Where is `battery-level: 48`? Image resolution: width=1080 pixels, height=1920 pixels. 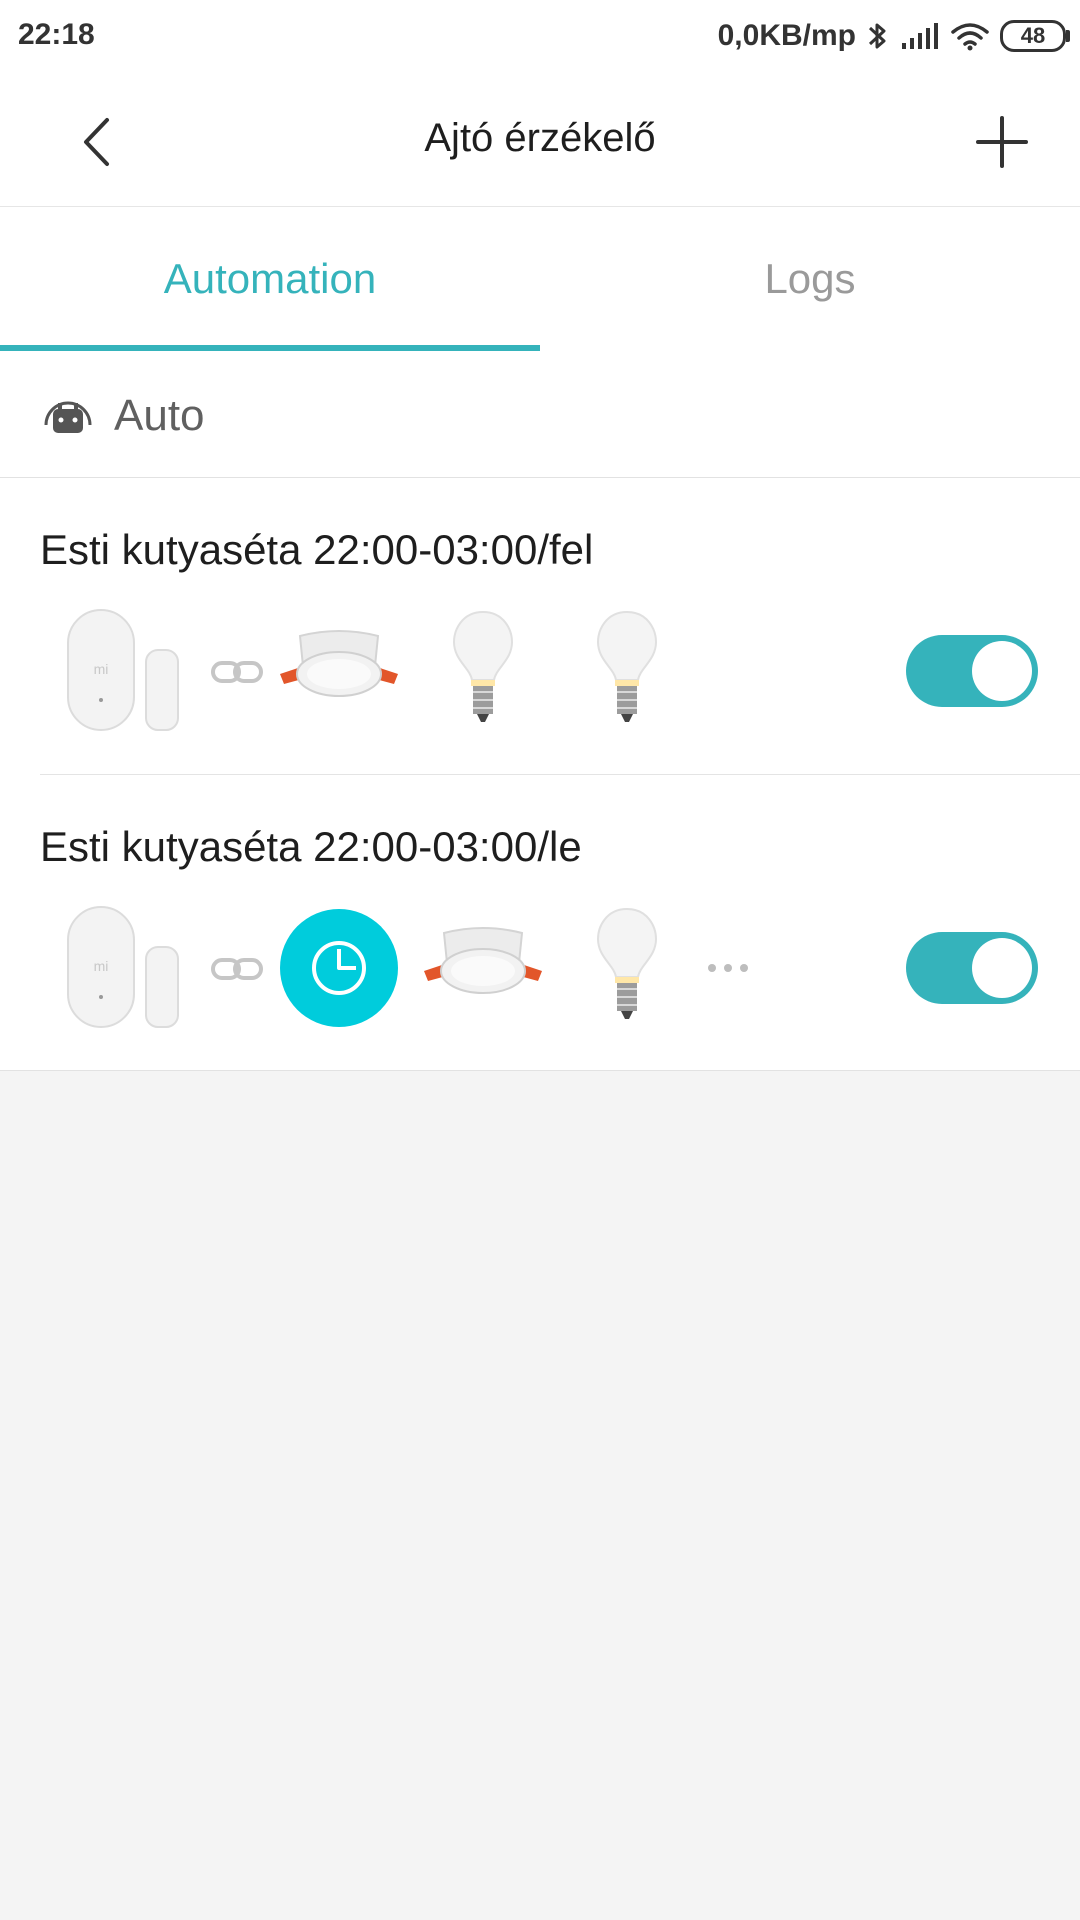 battery-level: 48 is located at coordinates (1033, 35).